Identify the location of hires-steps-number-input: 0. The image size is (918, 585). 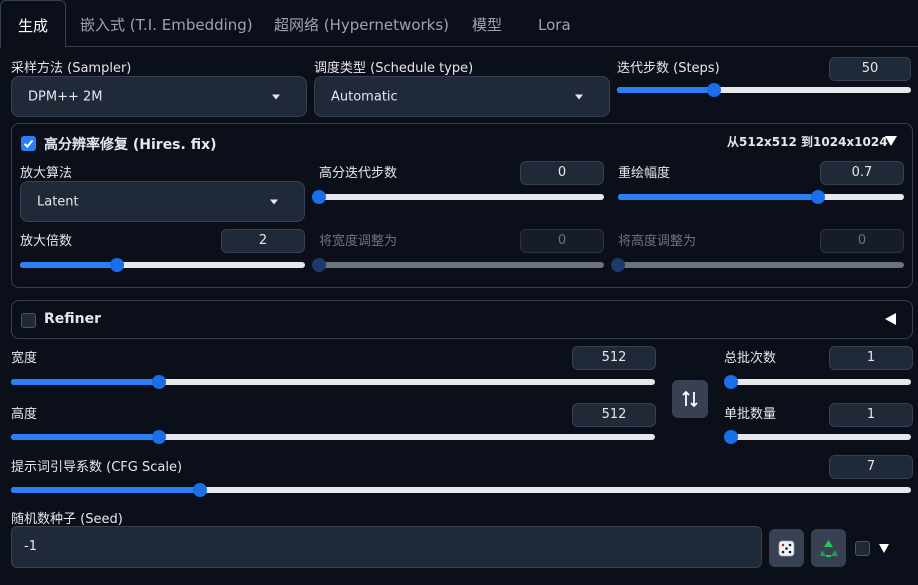
(562, 173).